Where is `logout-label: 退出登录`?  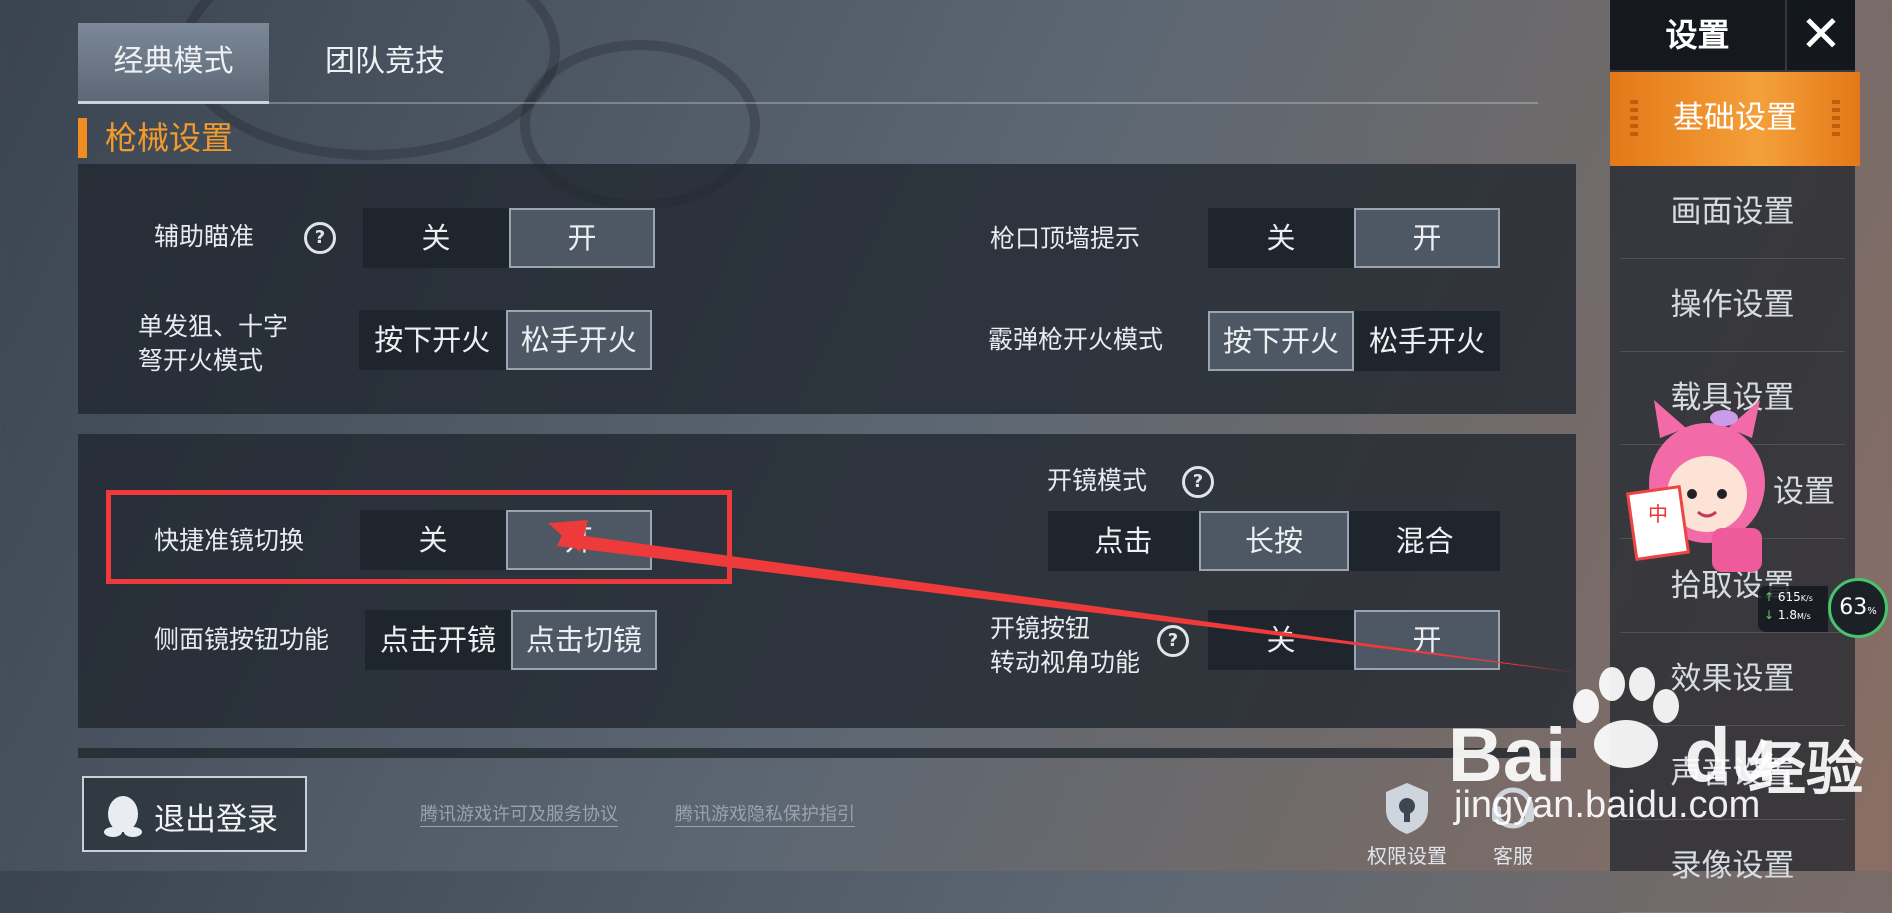
logout-label: 退出登录 is located at coordinates (216, 820).